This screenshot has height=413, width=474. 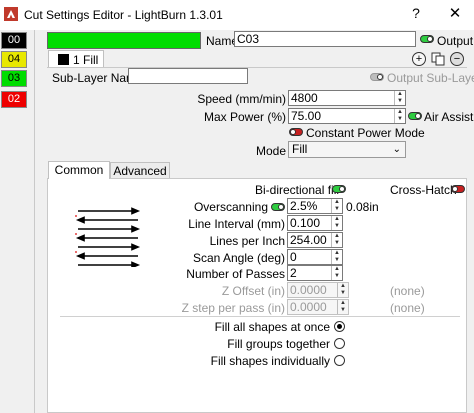 I want to click on passes-spinner-arrows: ▲ ▼, so click(x=336, y=273).